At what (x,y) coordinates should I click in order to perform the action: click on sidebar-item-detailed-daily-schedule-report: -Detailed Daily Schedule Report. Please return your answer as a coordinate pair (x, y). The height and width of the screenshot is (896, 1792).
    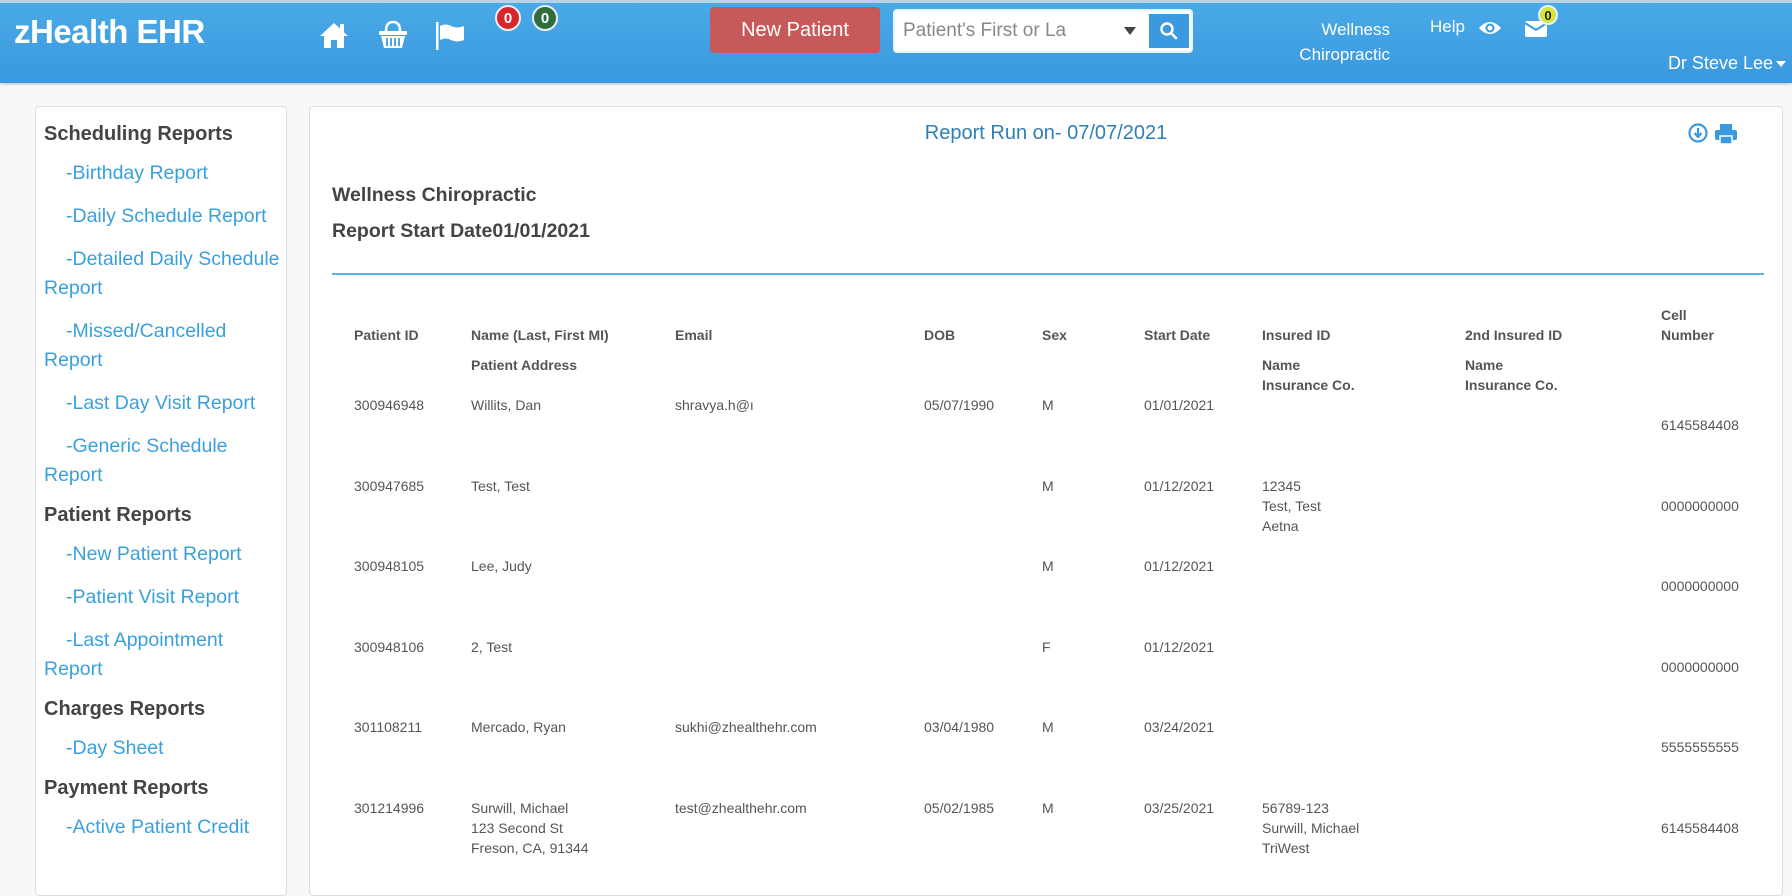
    Looking at the image, I should click on (165, 274).